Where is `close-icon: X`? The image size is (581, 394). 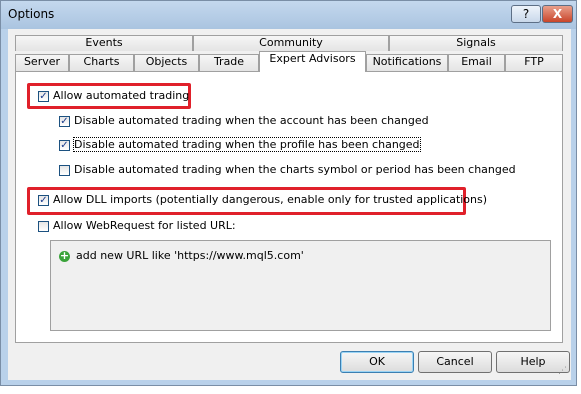
close-icon: X is located at coordinates (557, 14).